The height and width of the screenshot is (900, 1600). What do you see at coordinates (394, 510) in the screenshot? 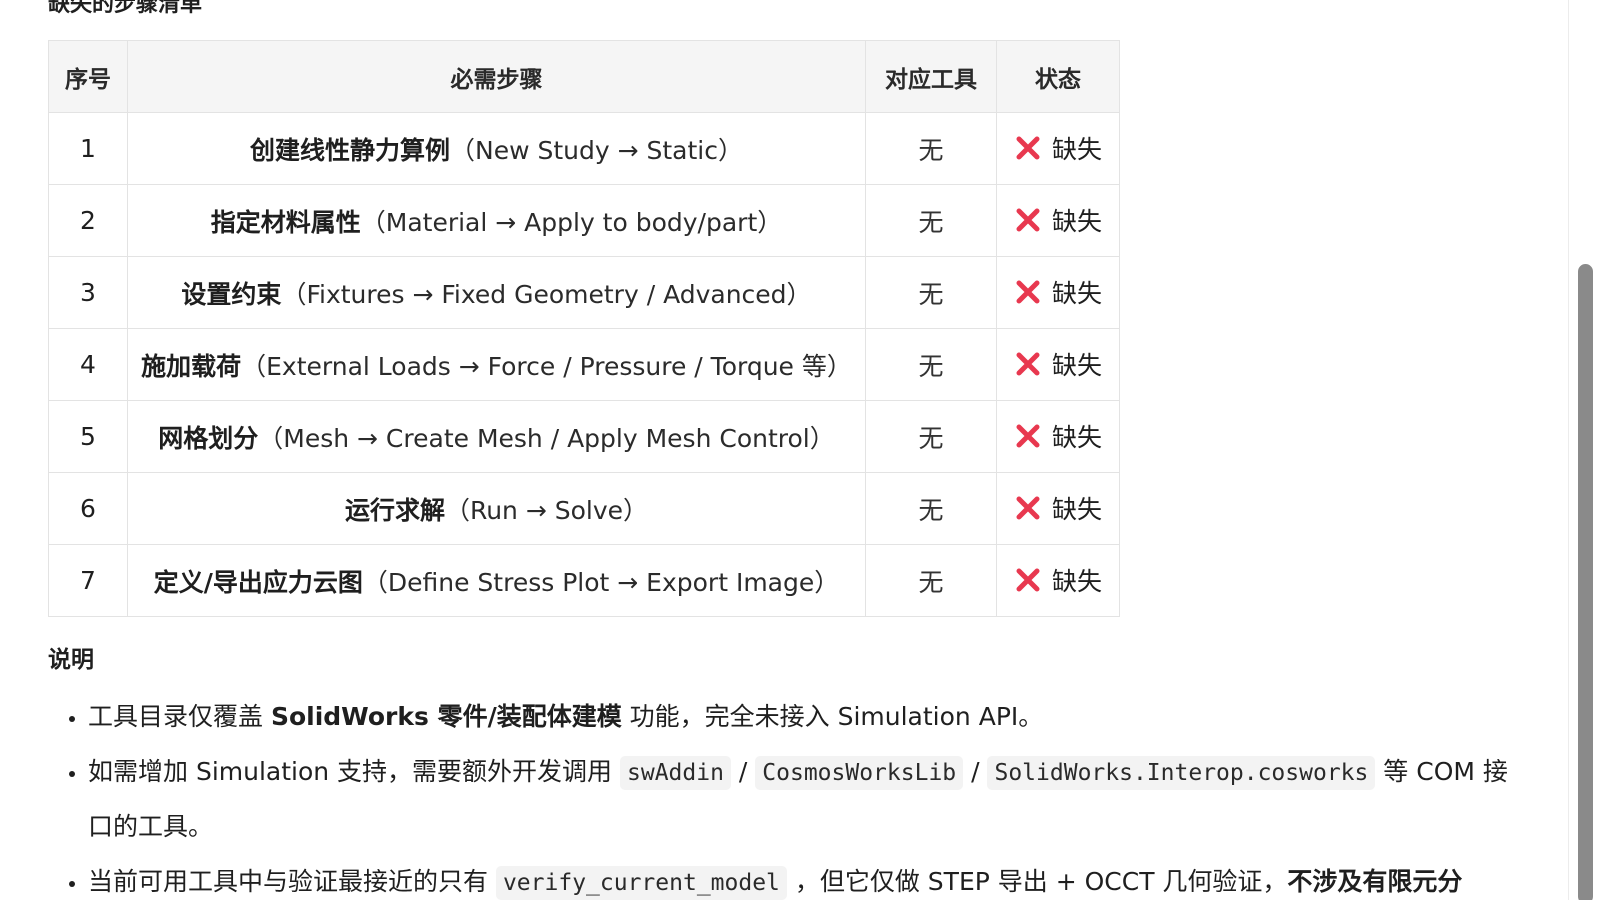
I see `step-name: 运行求解` at bounding box center [394, 510].